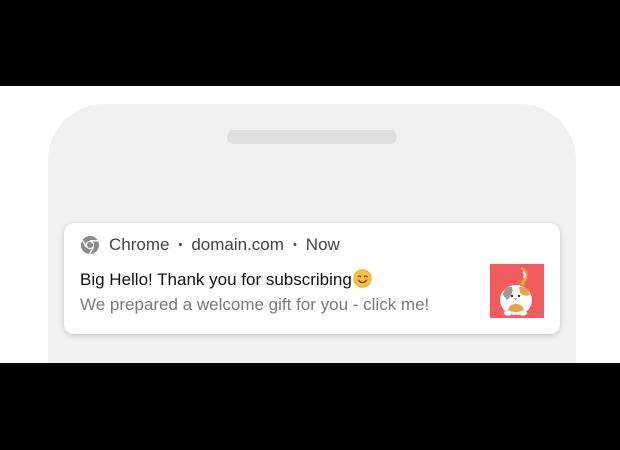 This screenshot has width=620, height=450. I want to click on notification-title-row: Big Hello! Thank you for subscribing, so click(226, 279).